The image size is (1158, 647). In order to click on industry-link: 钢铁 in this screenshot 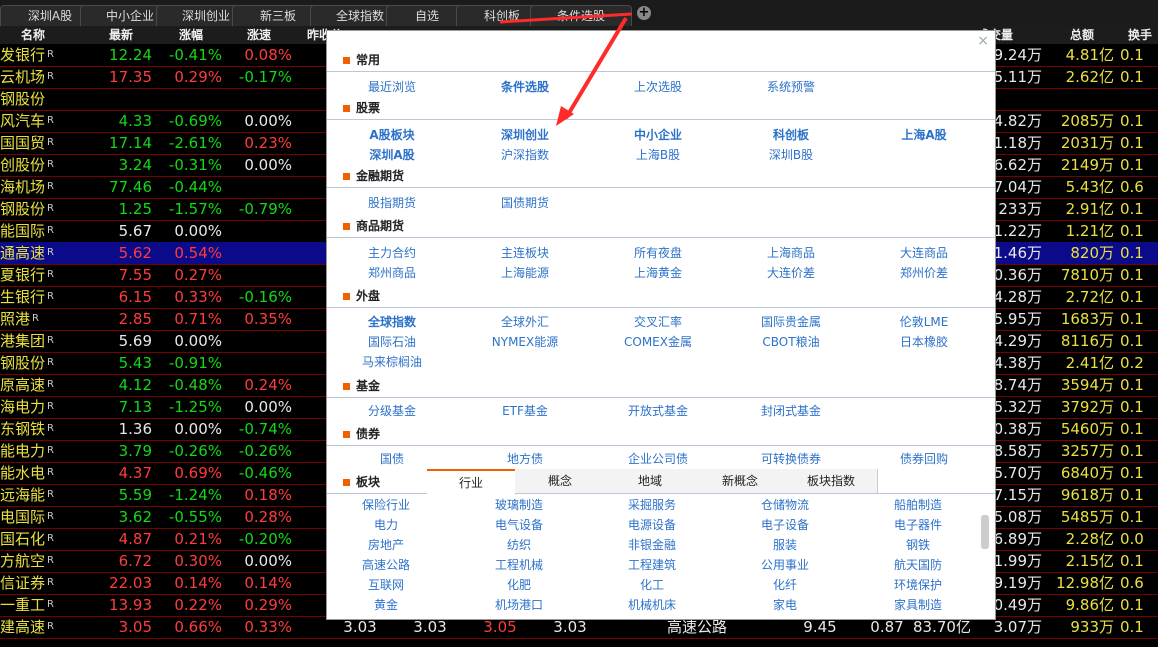, I will do `click(918, 545)`.